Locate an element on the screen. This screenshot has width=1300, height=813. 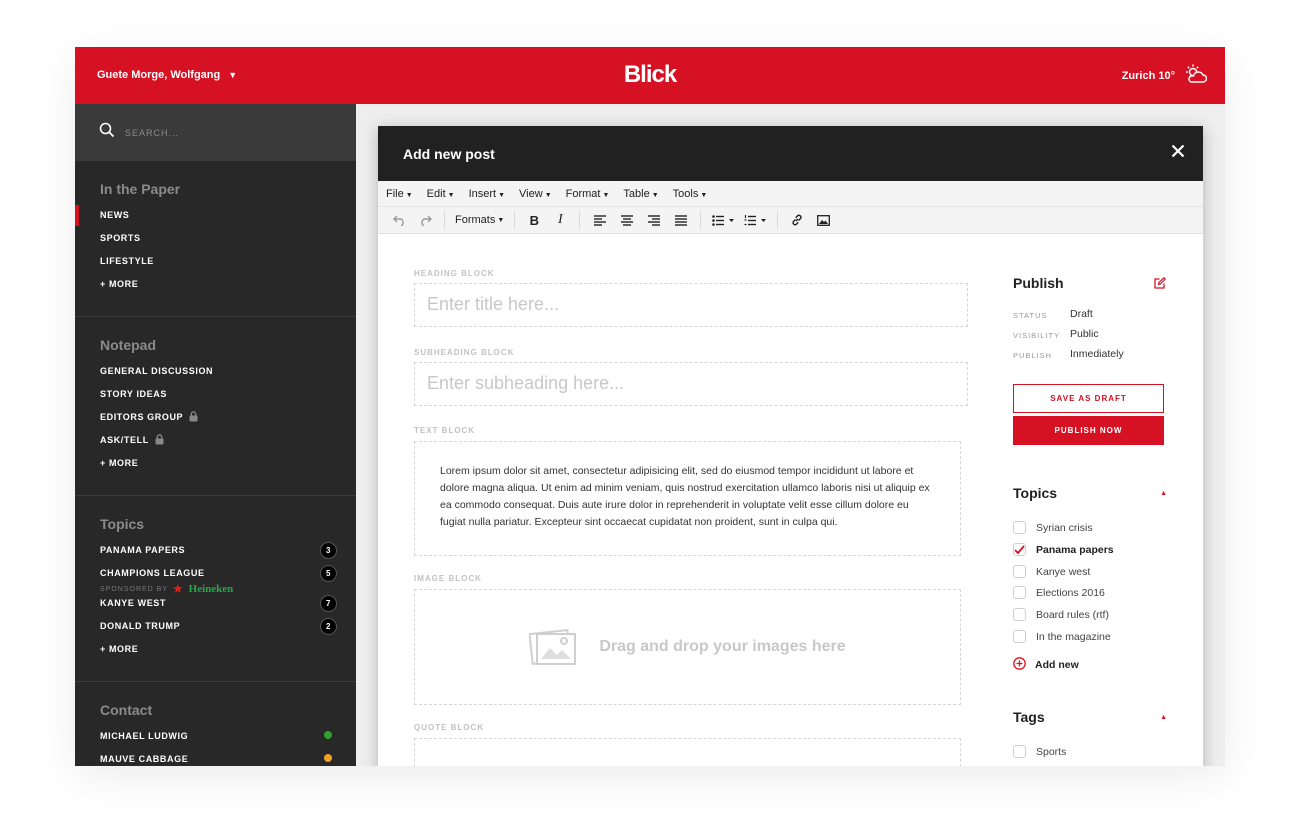
topic-checkbox-board-rules: Board rules (rtf) is located at coordinates (1061, 614).